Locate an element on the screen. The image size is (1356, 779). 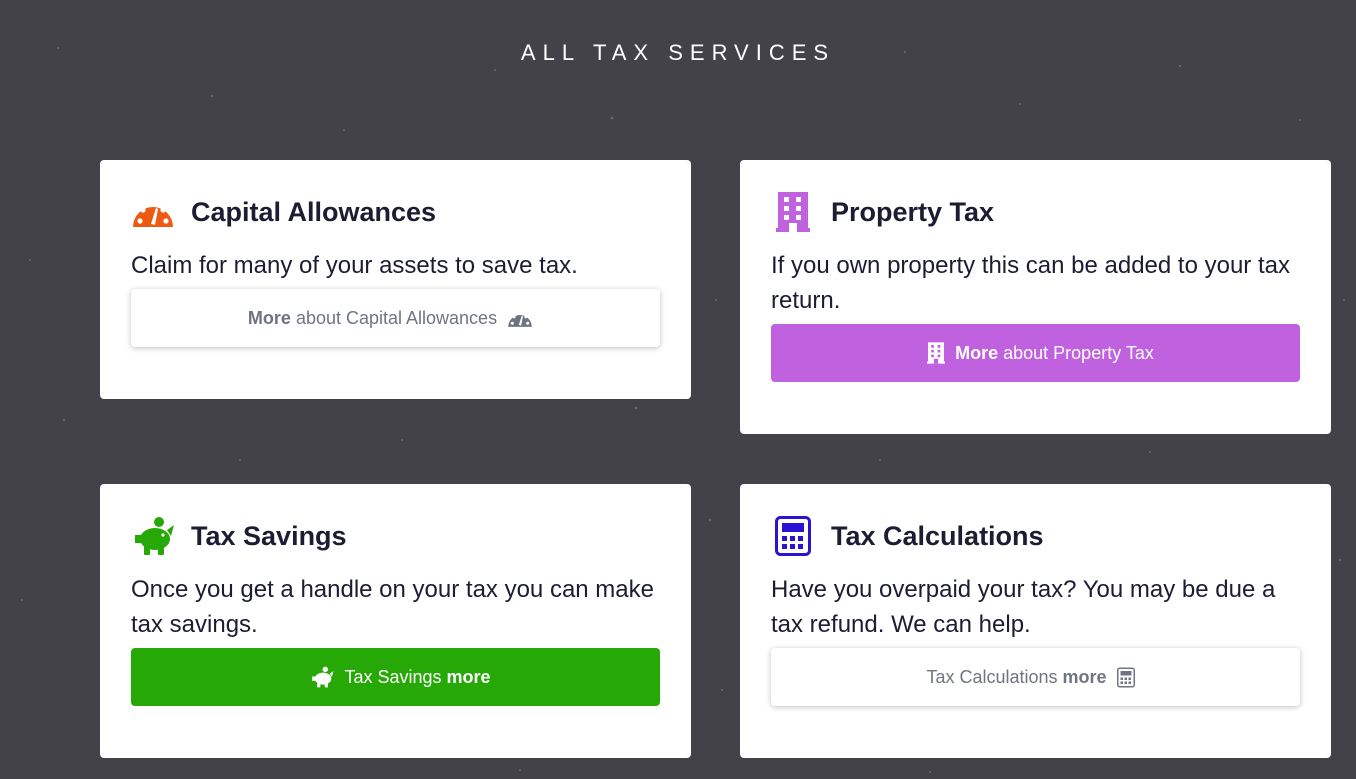
button-label: about Capital Allowances is located at coordinates (396, 317).